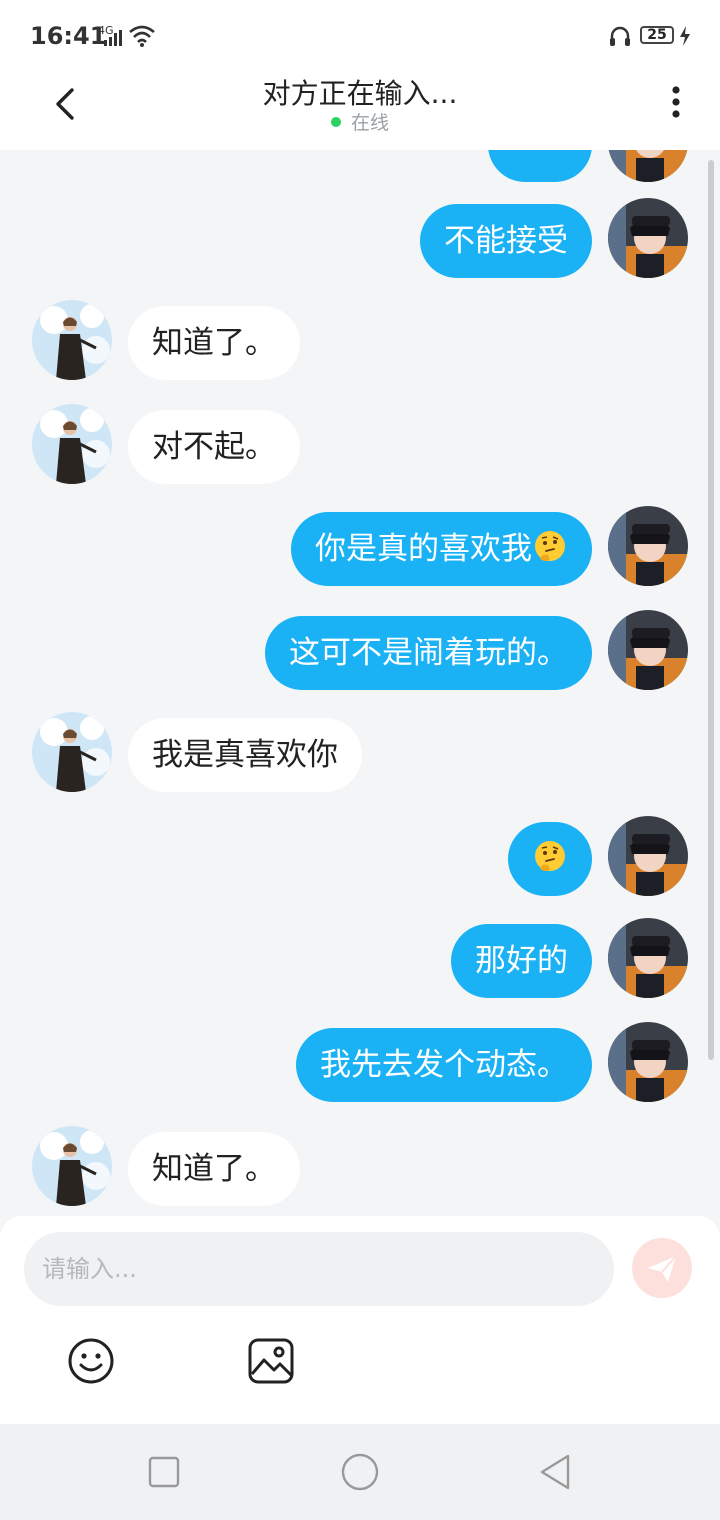  I want to click on message-text: 我先去发个动态。, so click(444, 1065).